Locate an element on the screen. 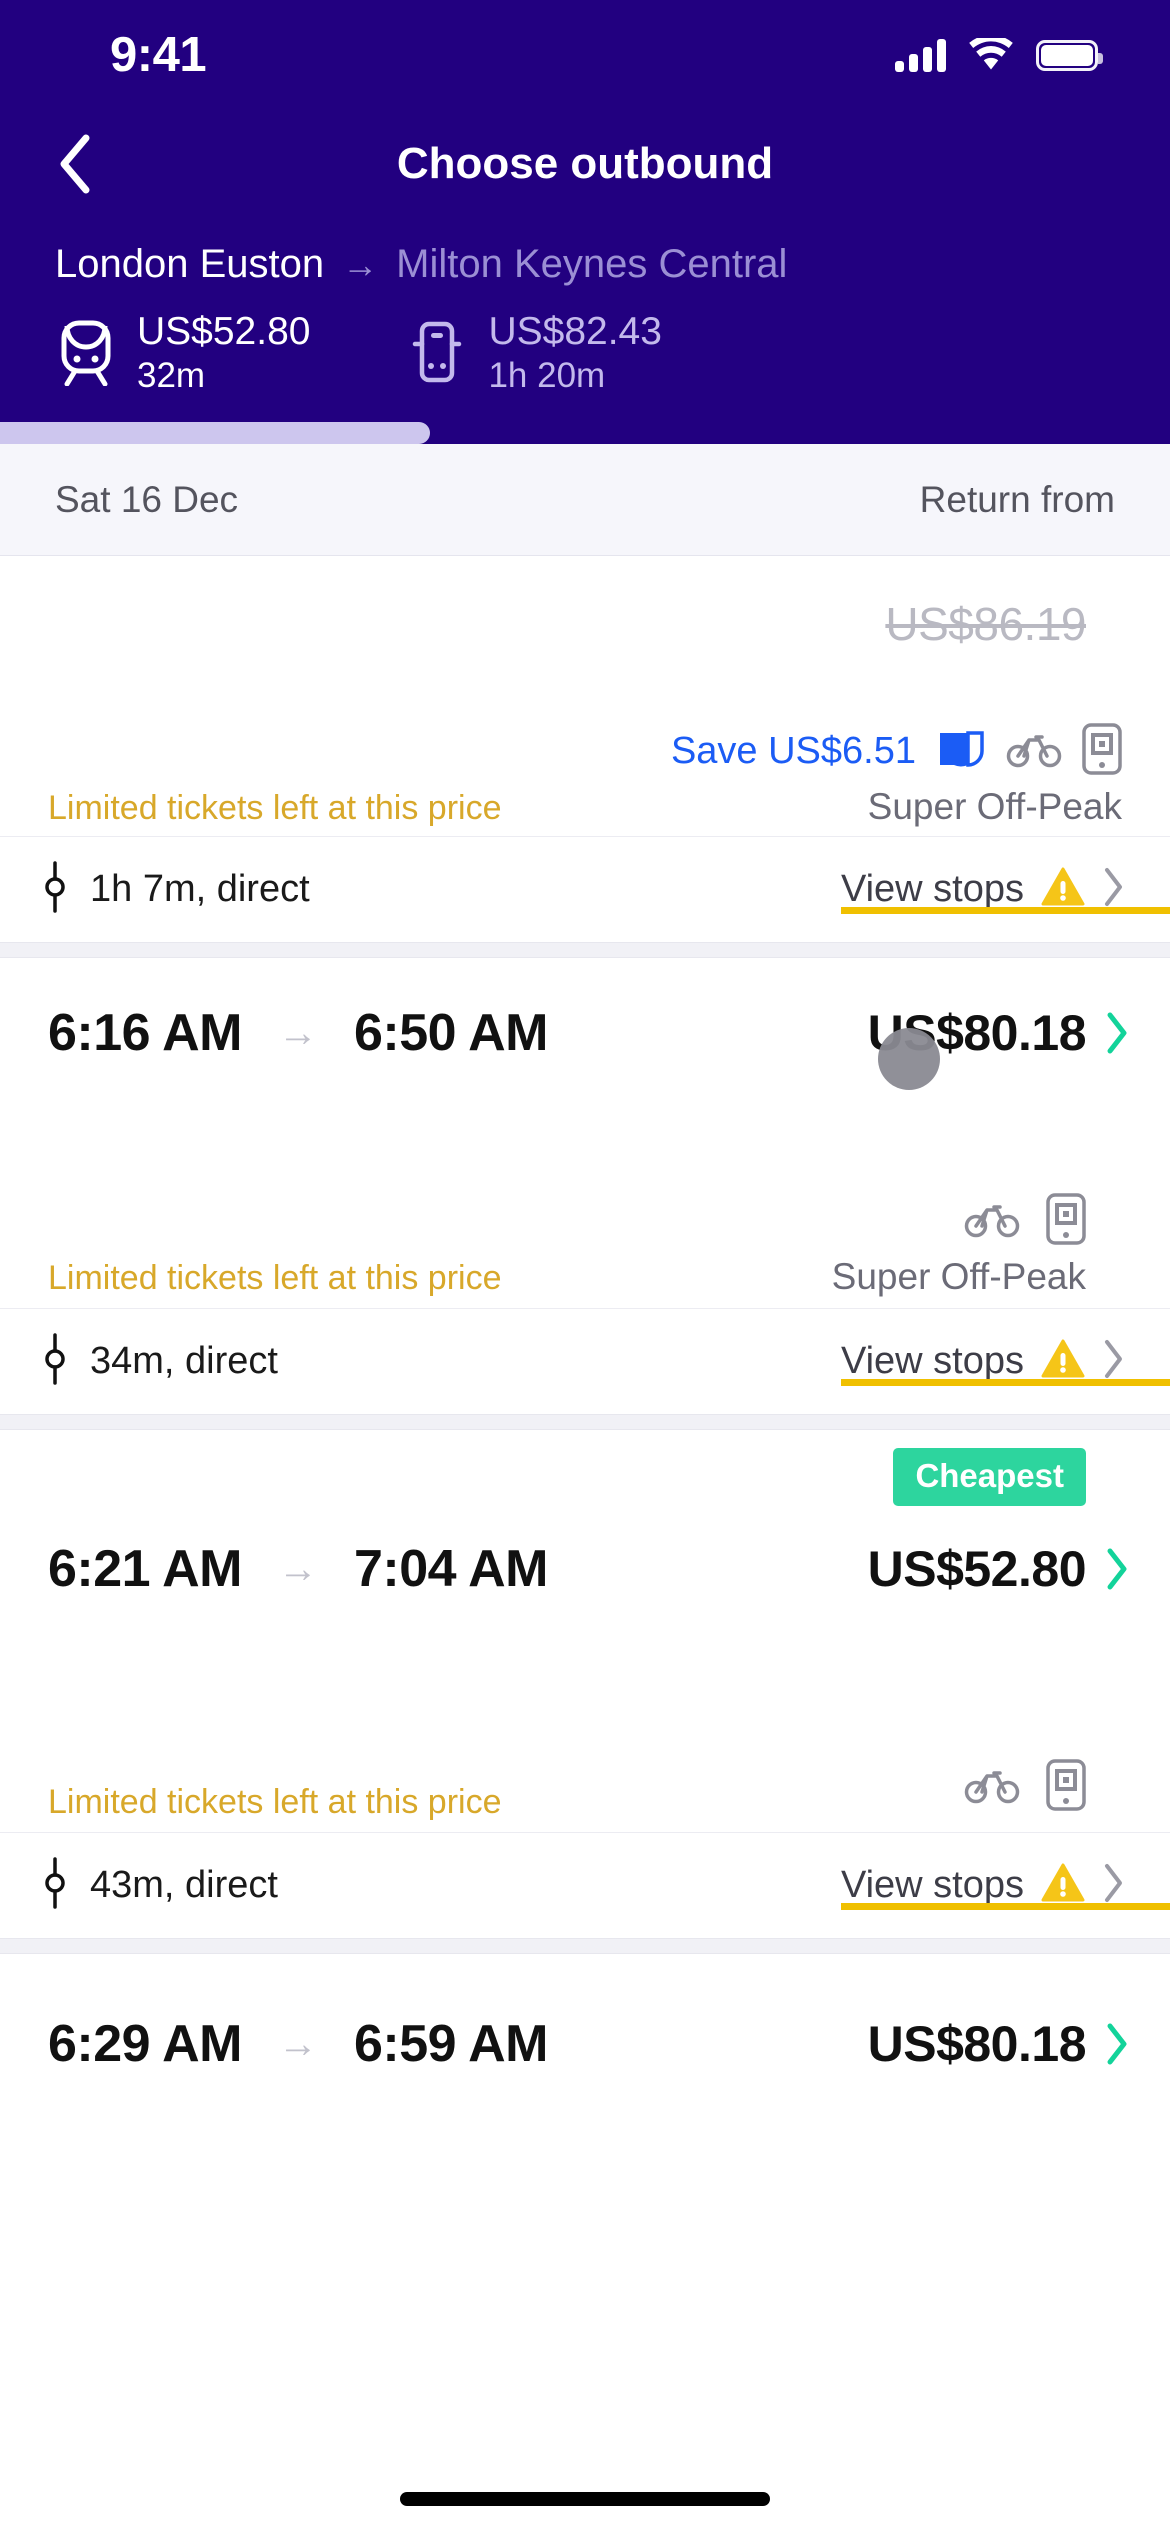  arrive-time: 6:59 AM is located at coordinates (450, 2044).